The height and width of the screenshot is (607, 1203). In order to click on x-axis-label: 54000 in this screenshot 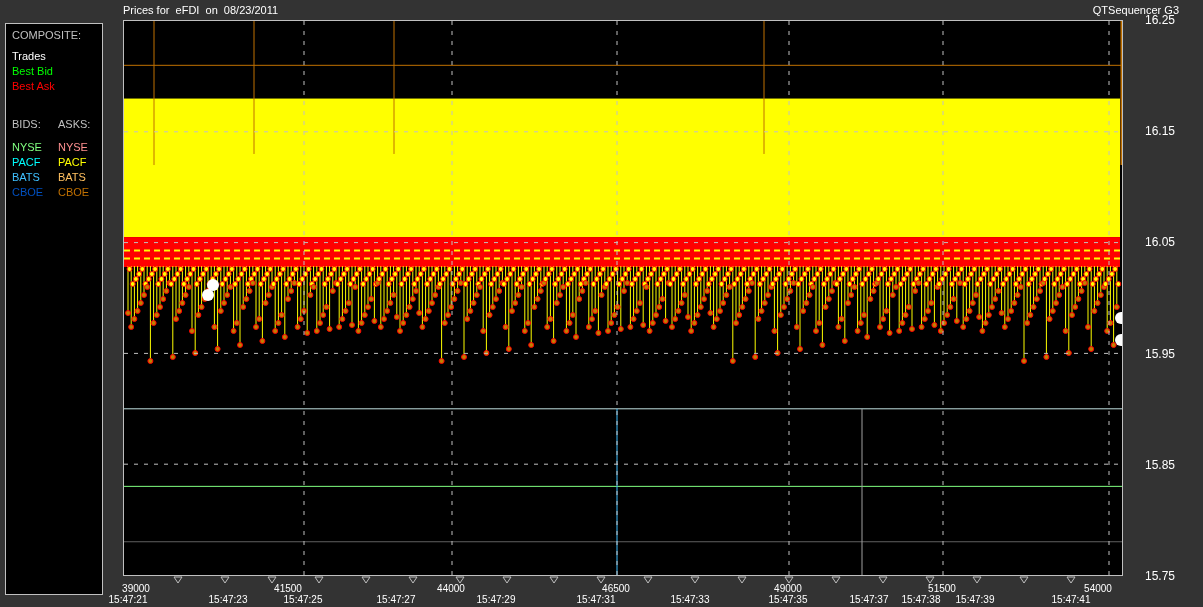, I will do `click(1098, 588)`.